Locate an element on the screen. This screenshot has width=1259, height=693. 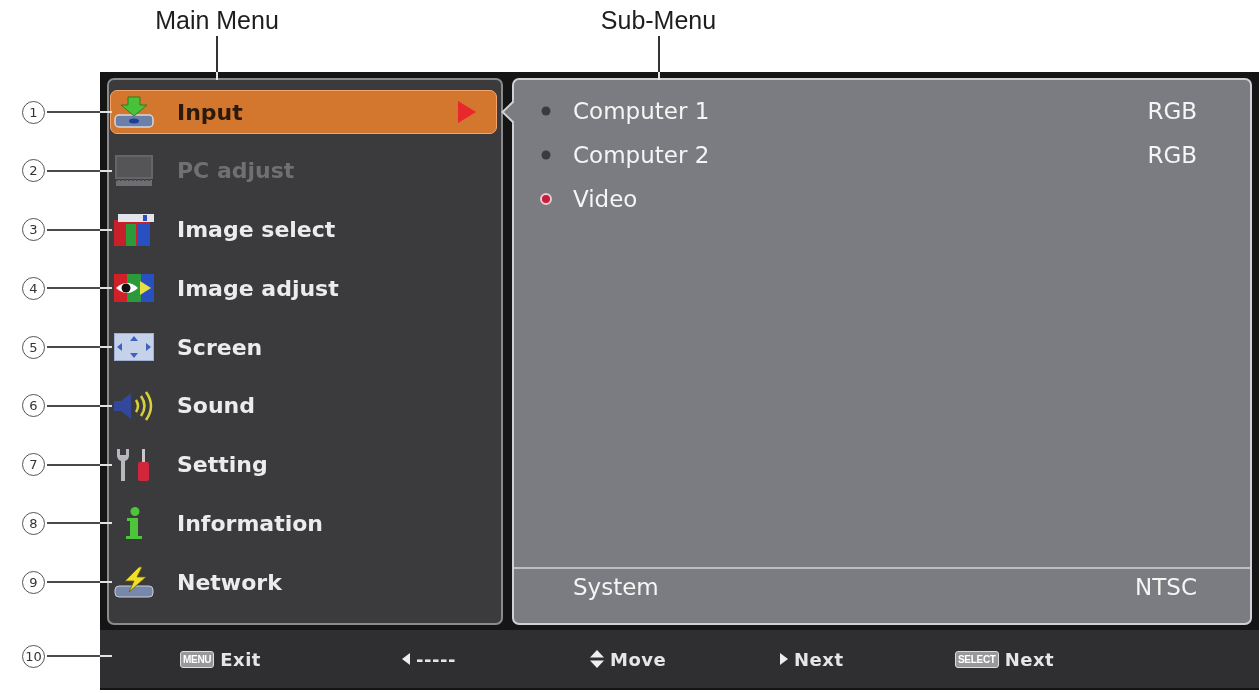
menu-item: Setting is located at coordinates (303, 464).